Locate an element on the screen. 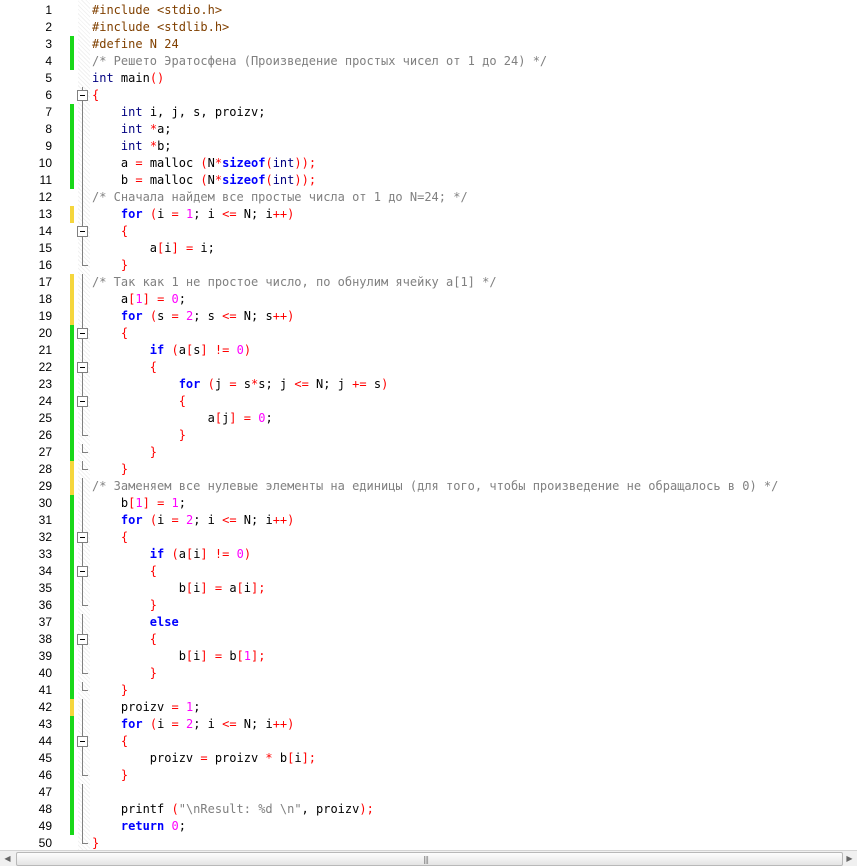 This screenshot has height=866, width=857. code-line: 16 } is located at coordinates (428, 265).